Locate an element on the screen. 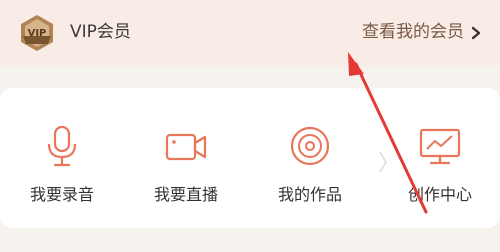 The width and height of the screenshot is (500, 252). tool-record: 我要录音 is located at coordinates (62, 165).